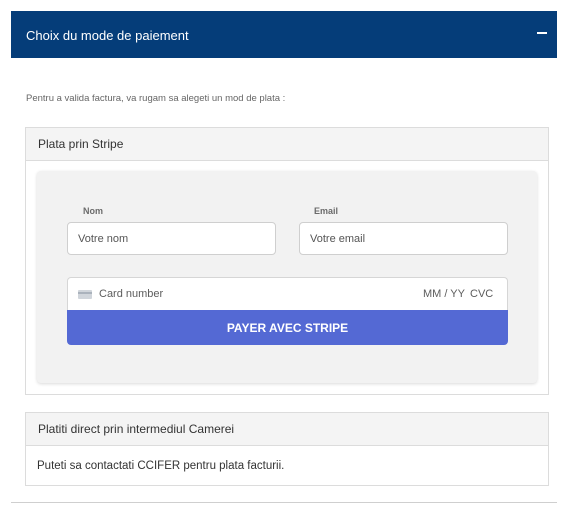 The height and width of the screenshot is (512, 575). What do you see at coordinates (284, 502) in the screenshot?
I see `bottom-divider` at bounding box center [284, 502].